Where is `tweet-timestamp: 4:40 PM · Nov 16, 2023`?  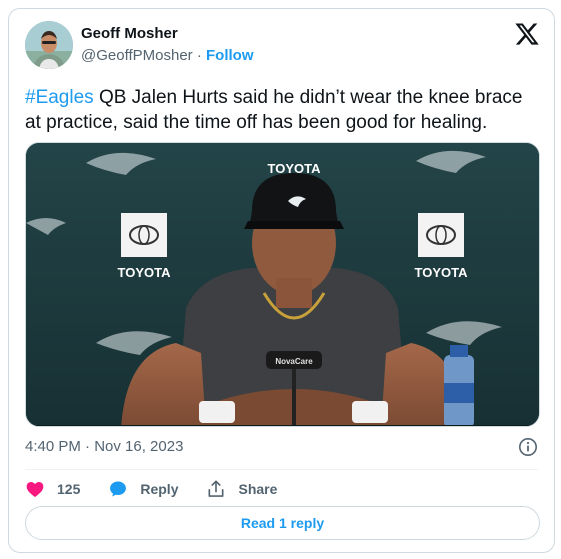
tweet-timestamp: 4:40 PM · Nov 16, 2023 is located at coordinates (104, 446).